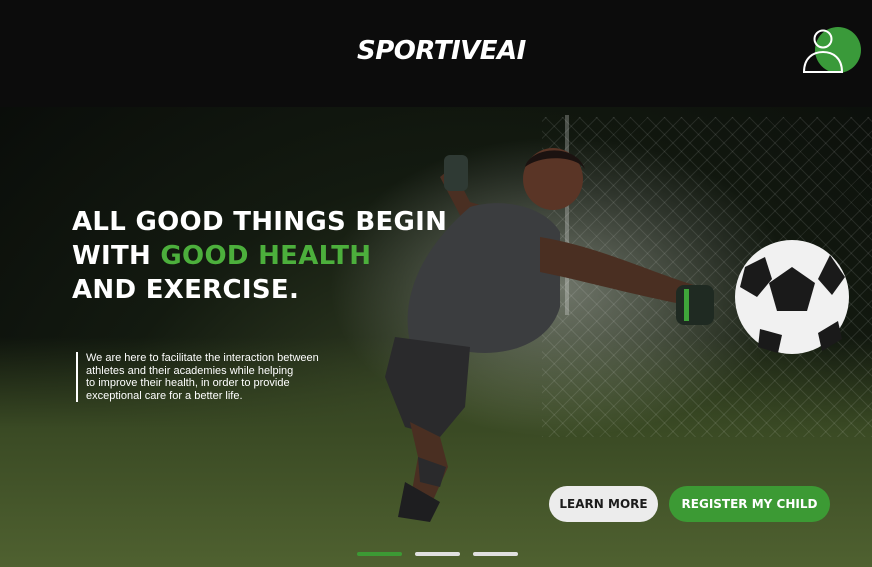 This screenshot has width=872, height=567. What do you see at coordinates (427, 51) in the screenshot?
I see `logo-text: SPORTIVE` at bounding box center [427, 51].